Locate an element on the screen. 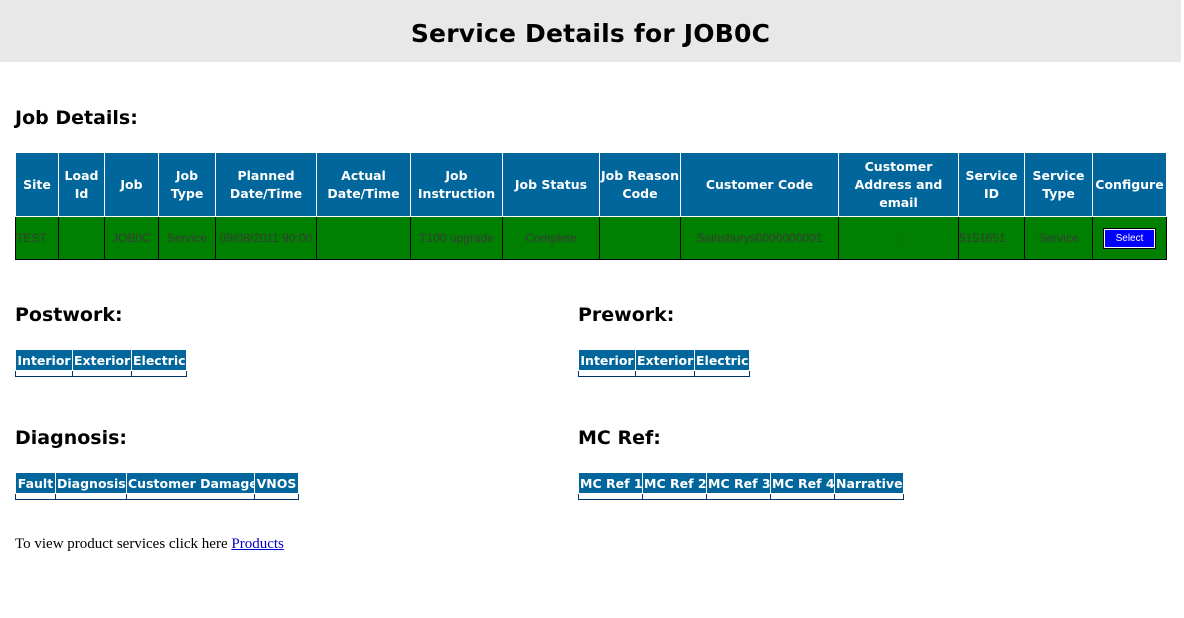 The height and width of the screenshot is (618, 1184). mc-ref-col-3: MC Ref 3 is located at coordinates (738, 483).